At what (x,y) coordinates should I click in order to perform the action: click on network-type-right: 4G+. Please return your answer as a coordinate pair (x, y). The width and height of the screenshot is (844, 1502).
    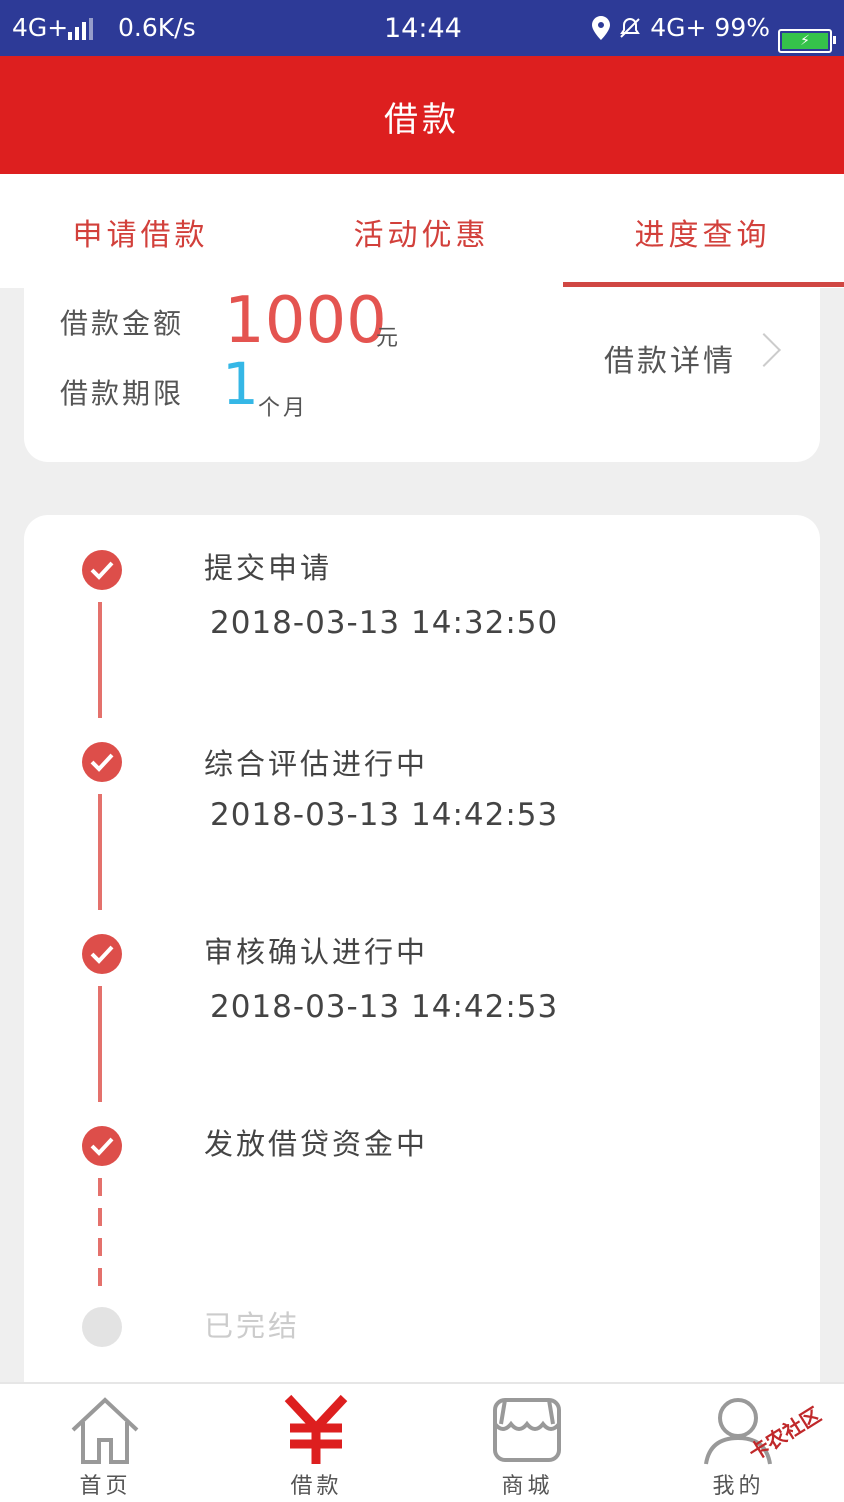
    Looking at the image, I should click on (678, 27).